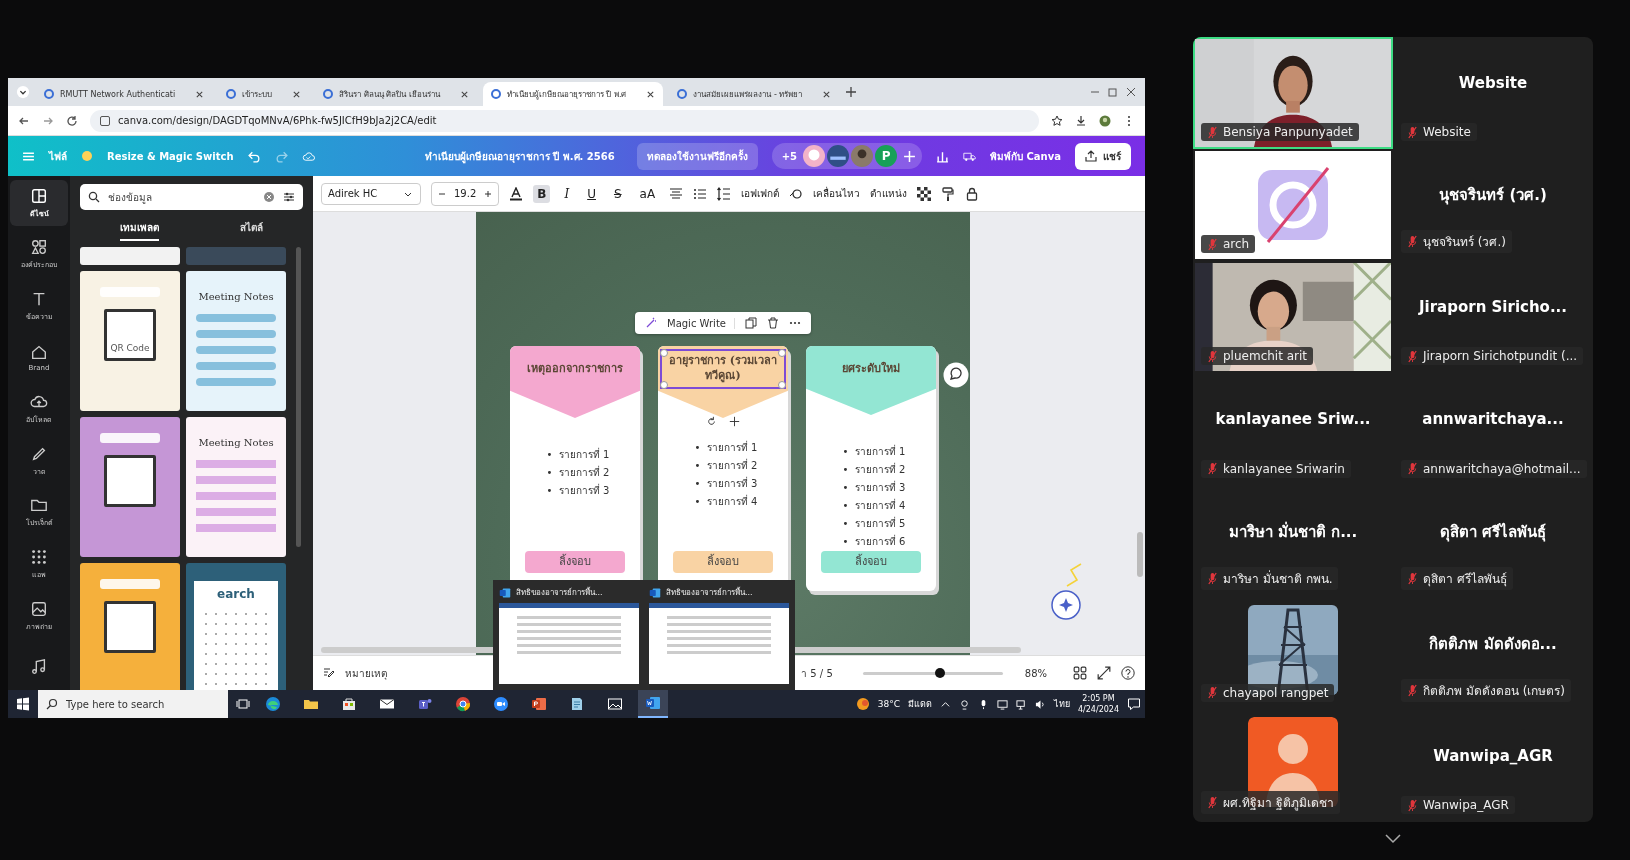  Describe the element at coordinates (723, 369) in the screenshot. I see `selection-frame: อายุราชการ (รวมเวลาทวีคูณ)` at that location.